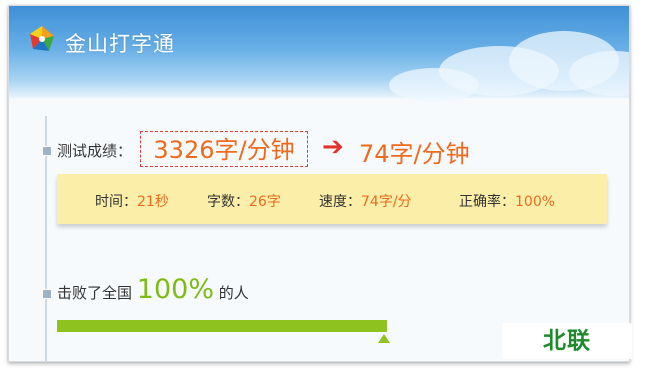 The width and height of the screenshot is (646, 368). What do you see at coordinates (95, 293) in the screenshot?
I see `ranking-prefix: 击败了全国` at bounding box center [95, 293].